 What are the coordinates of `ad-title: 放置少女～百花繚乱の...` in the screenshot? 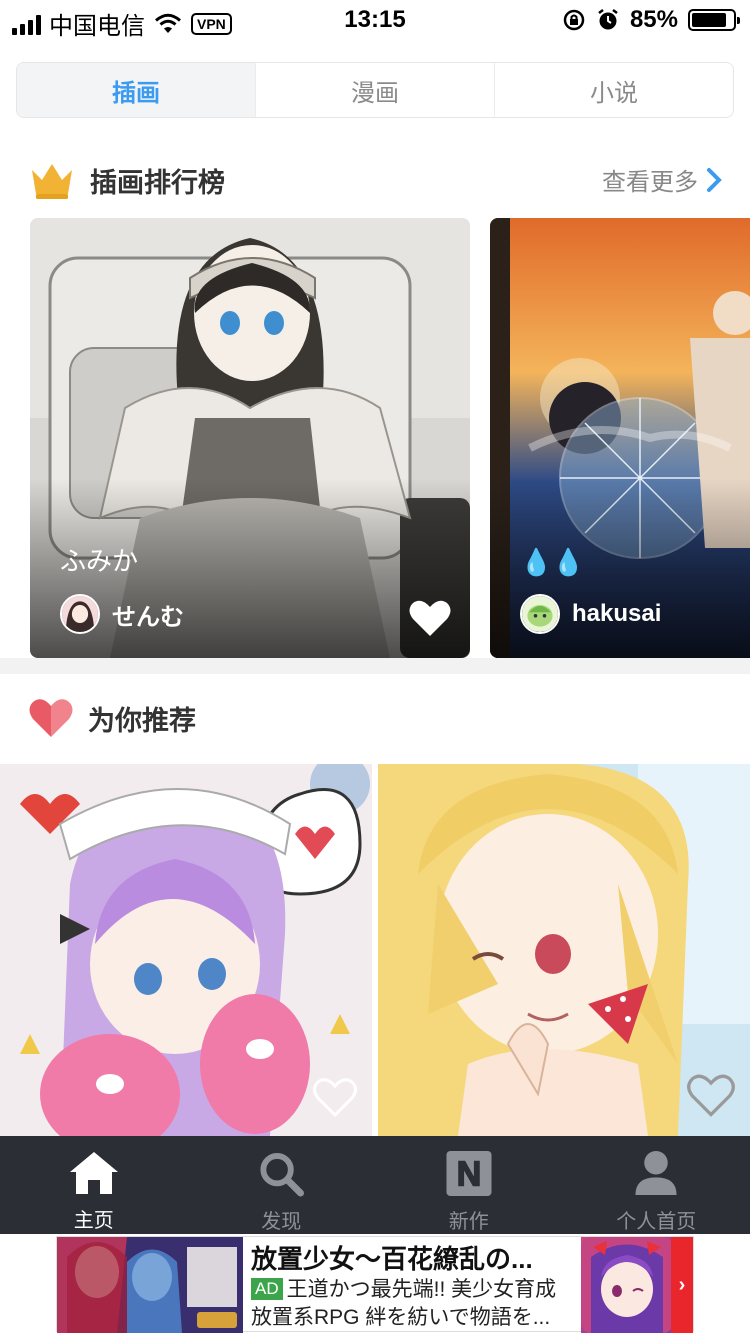 It's located at (392, 1259).